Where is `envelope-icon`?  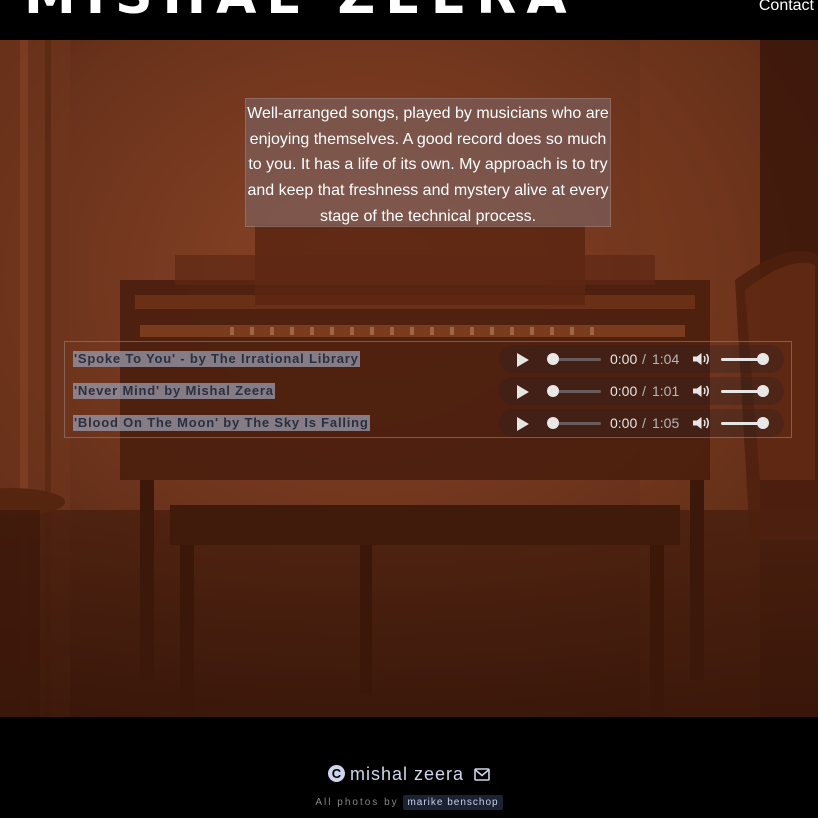 envelope-icon is located at coordinates (482, 774).